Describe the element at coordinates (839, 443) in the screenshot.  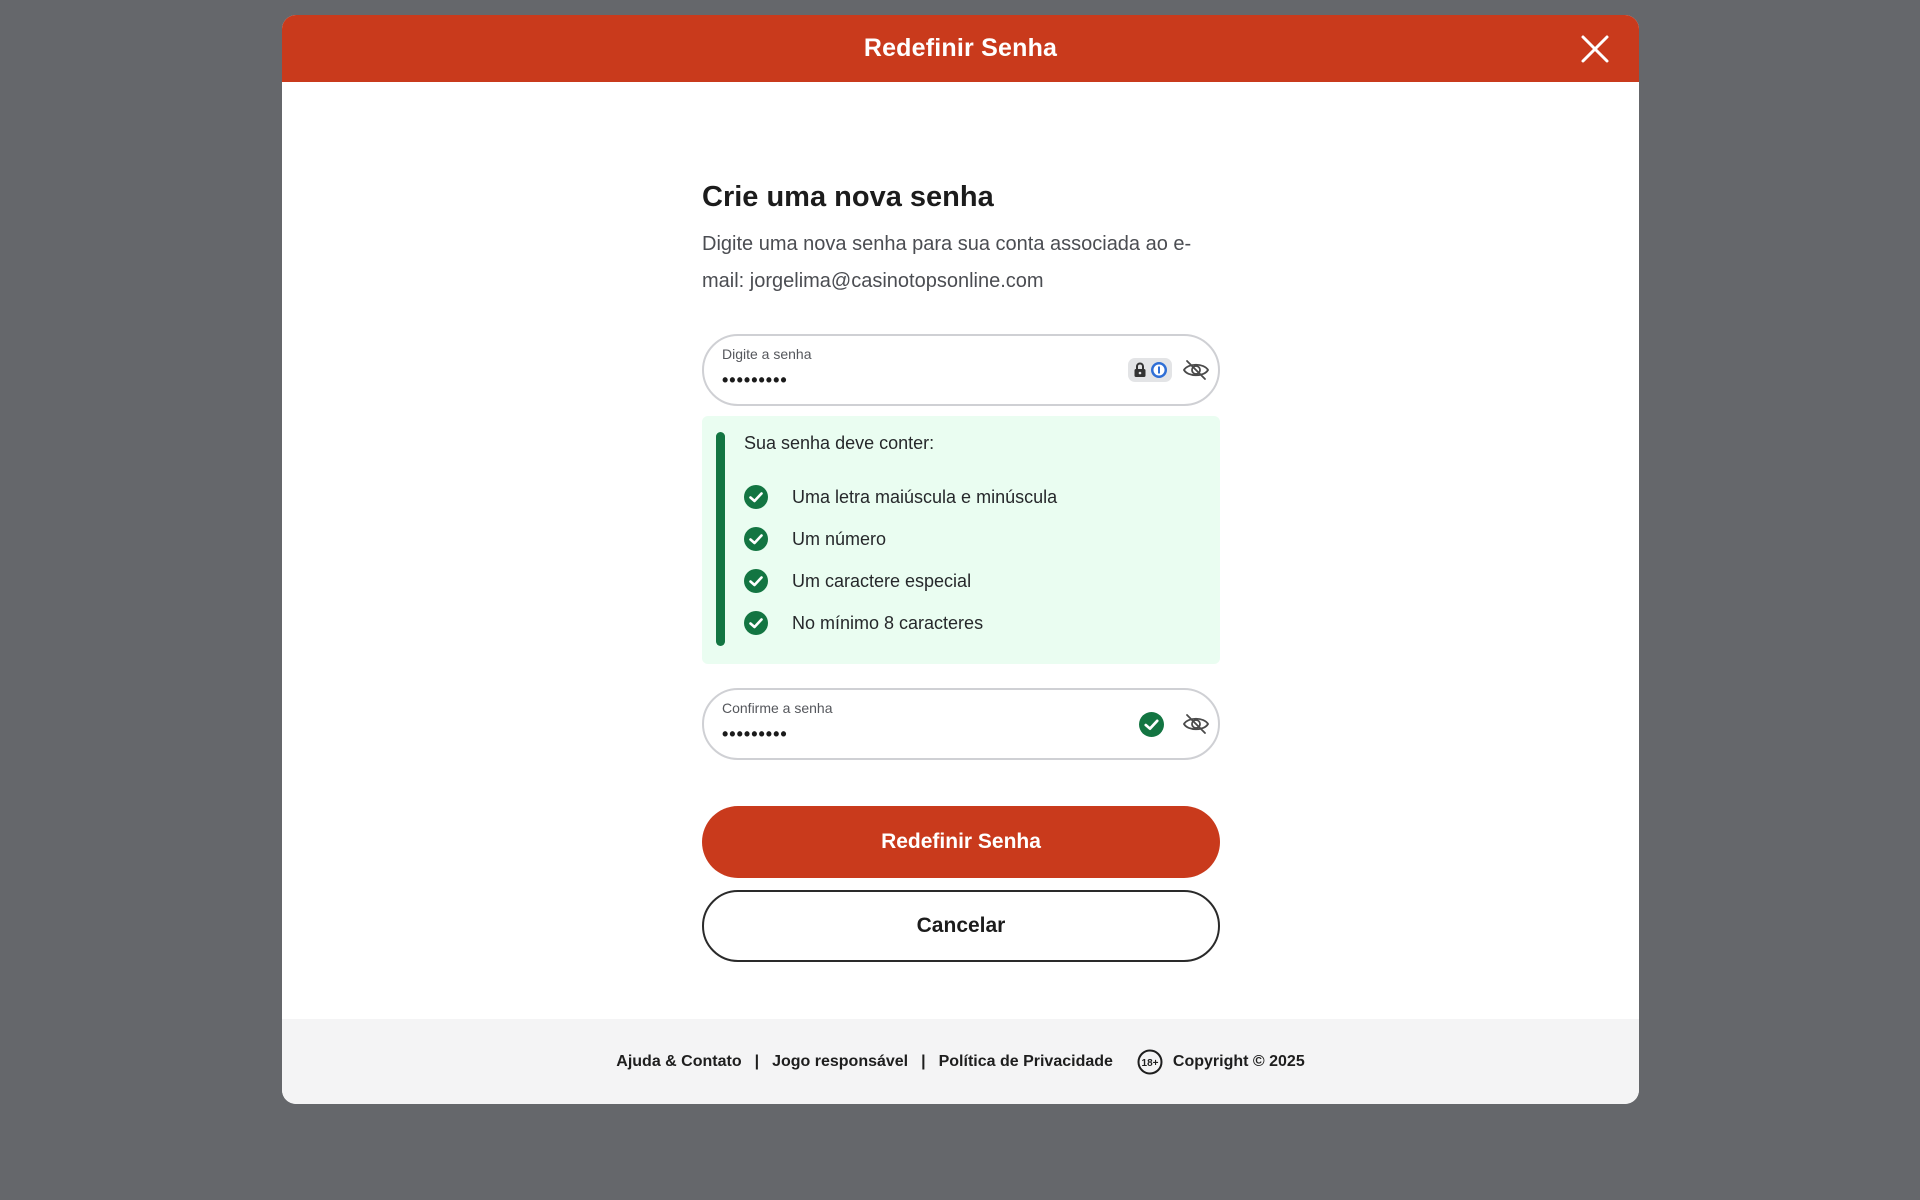
I see `requirements-title: Sua senha deve conter:` at that location.